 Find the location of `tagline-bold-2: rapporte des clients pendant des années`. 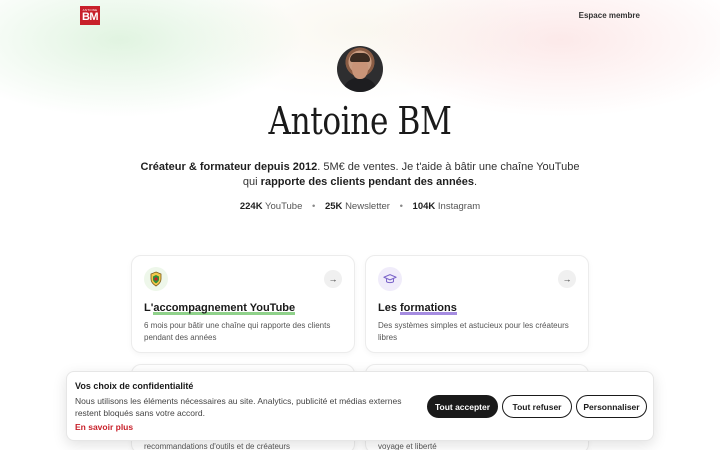

tagline-bold-2: rapporte des clients pendant des années is located at coordinates (367, 182).